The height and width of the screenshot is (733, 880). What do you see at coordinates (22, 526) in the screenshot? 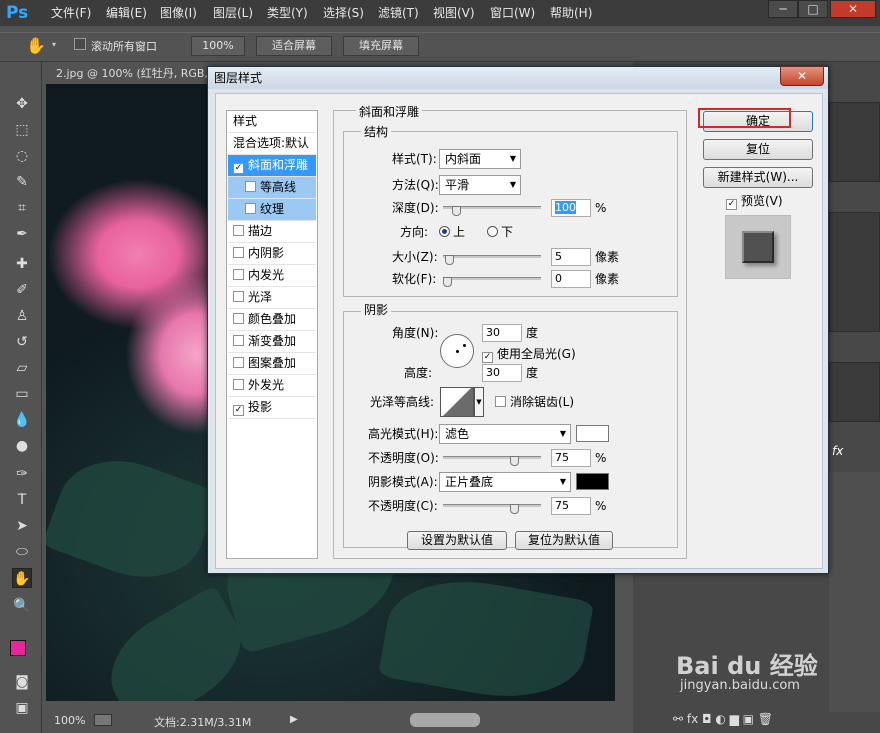
I see `path-select-tool-icon: ➤` at bounding box center [22, 526].